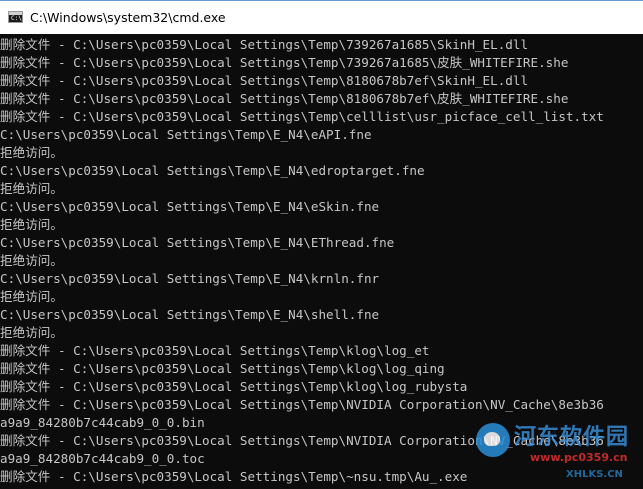 The image size is (643, 489). I want to click on cmd-console-icon: C:\, so click(15, 17).